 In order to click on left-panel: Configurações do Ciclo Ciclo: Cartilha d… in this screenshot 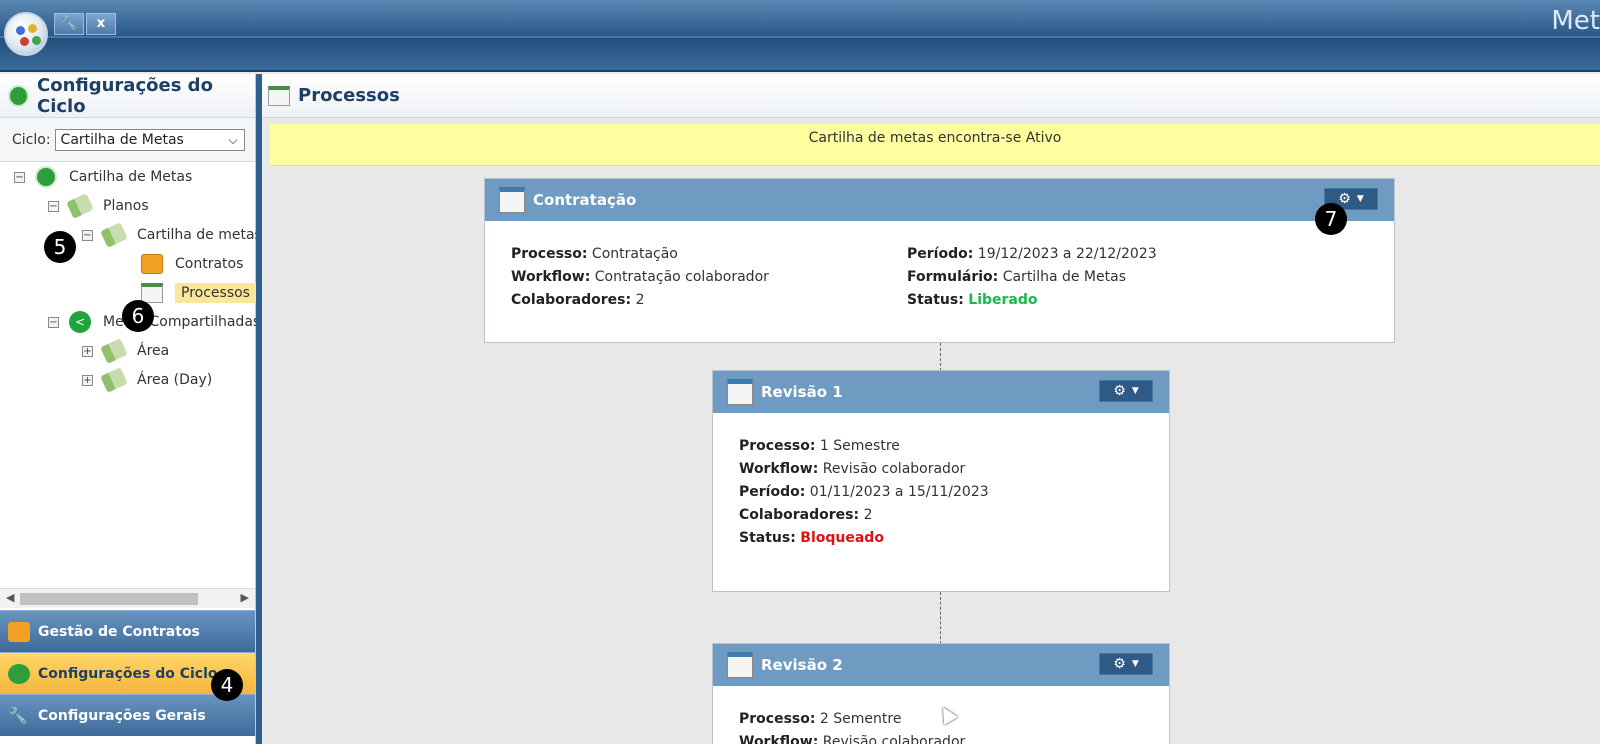, I will do `click(131, 409)`.